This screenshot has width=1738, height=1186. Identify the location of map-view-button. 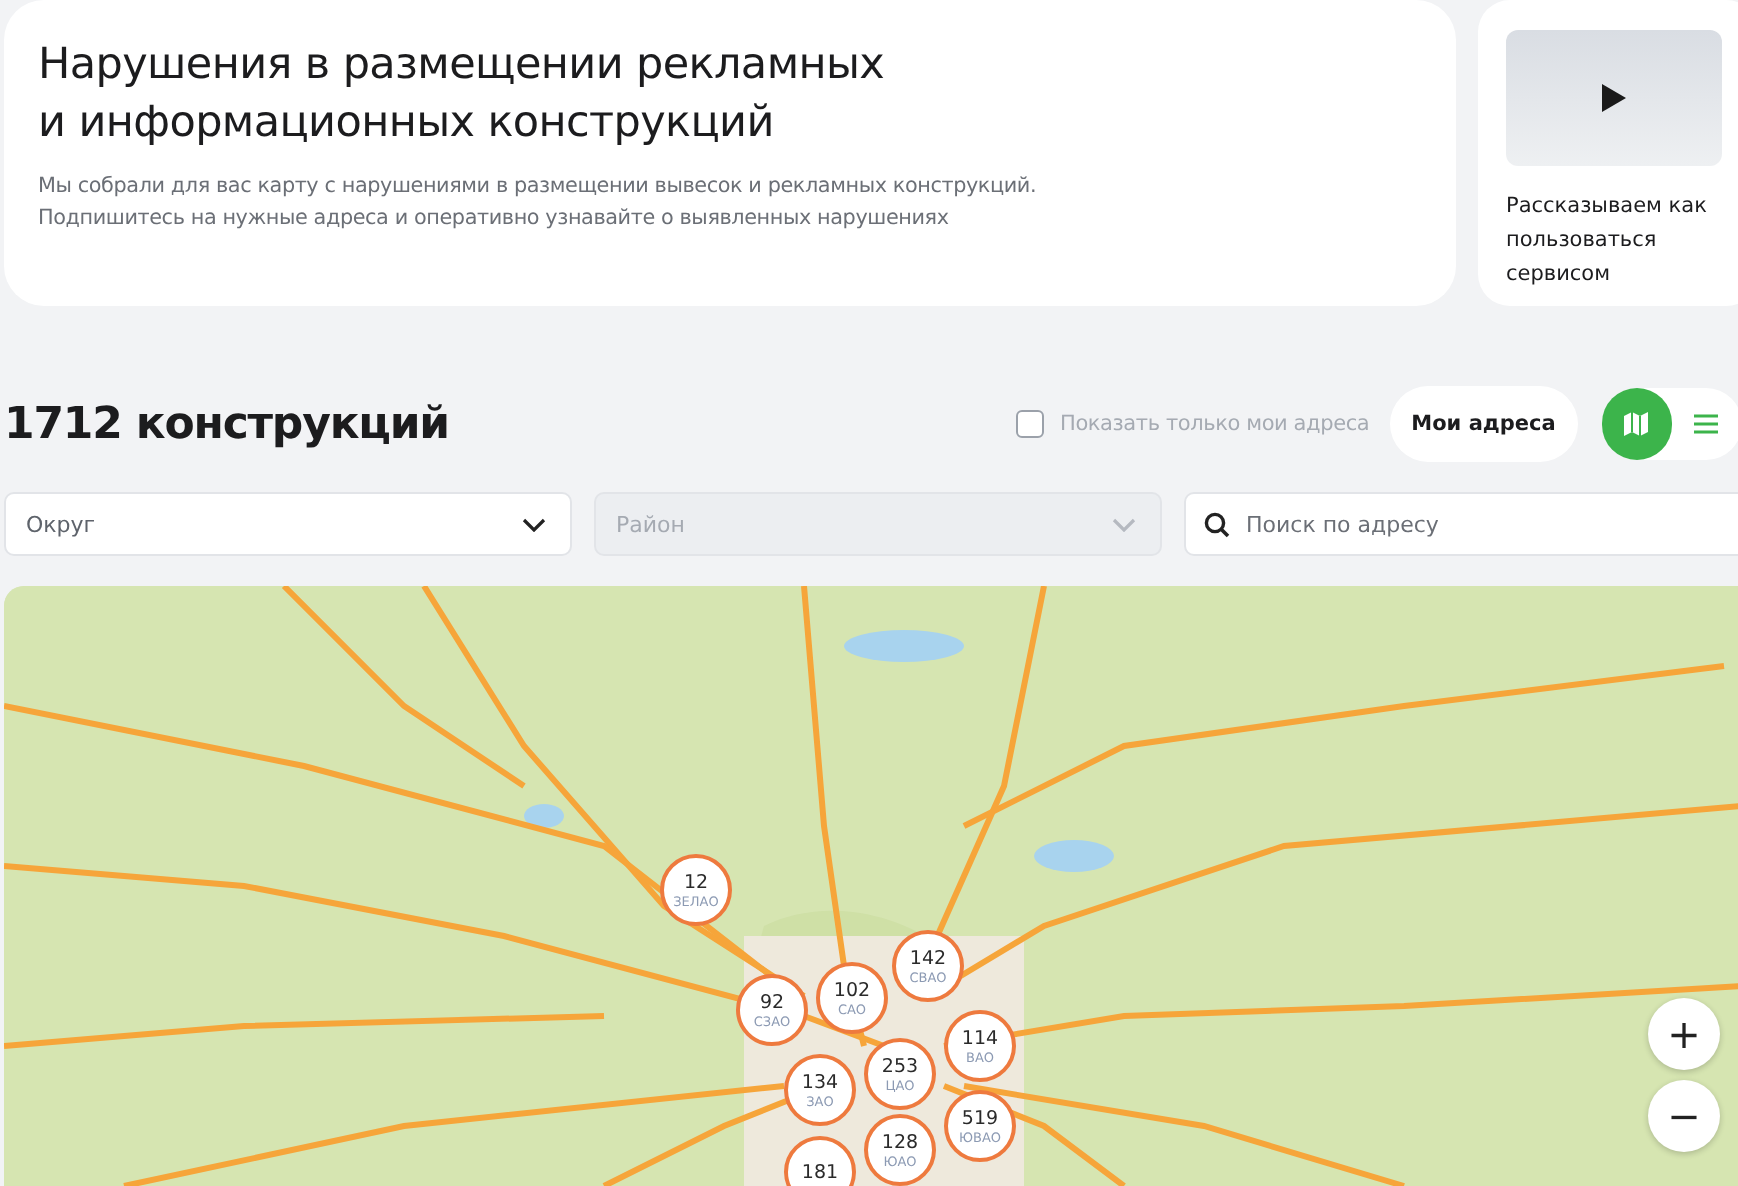
(1636, 424).